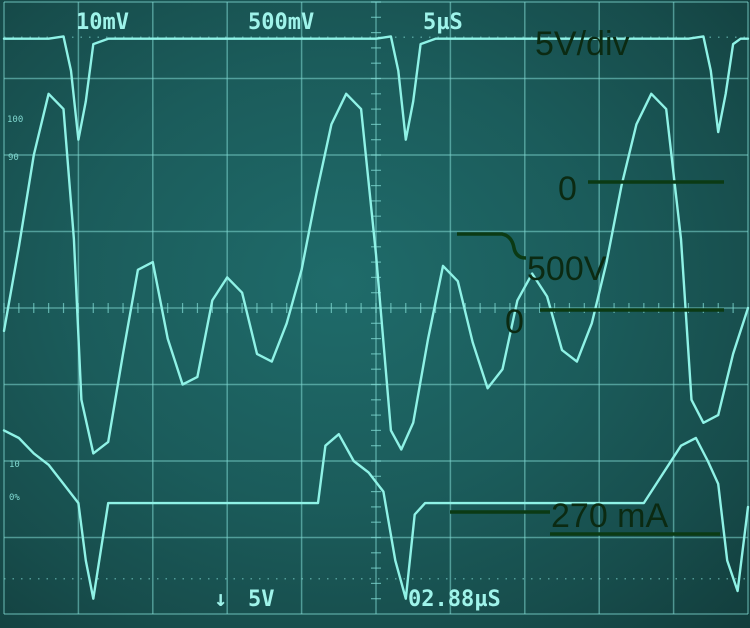  I want to click on zero-mid-annotation: 0, so click(514, 322).